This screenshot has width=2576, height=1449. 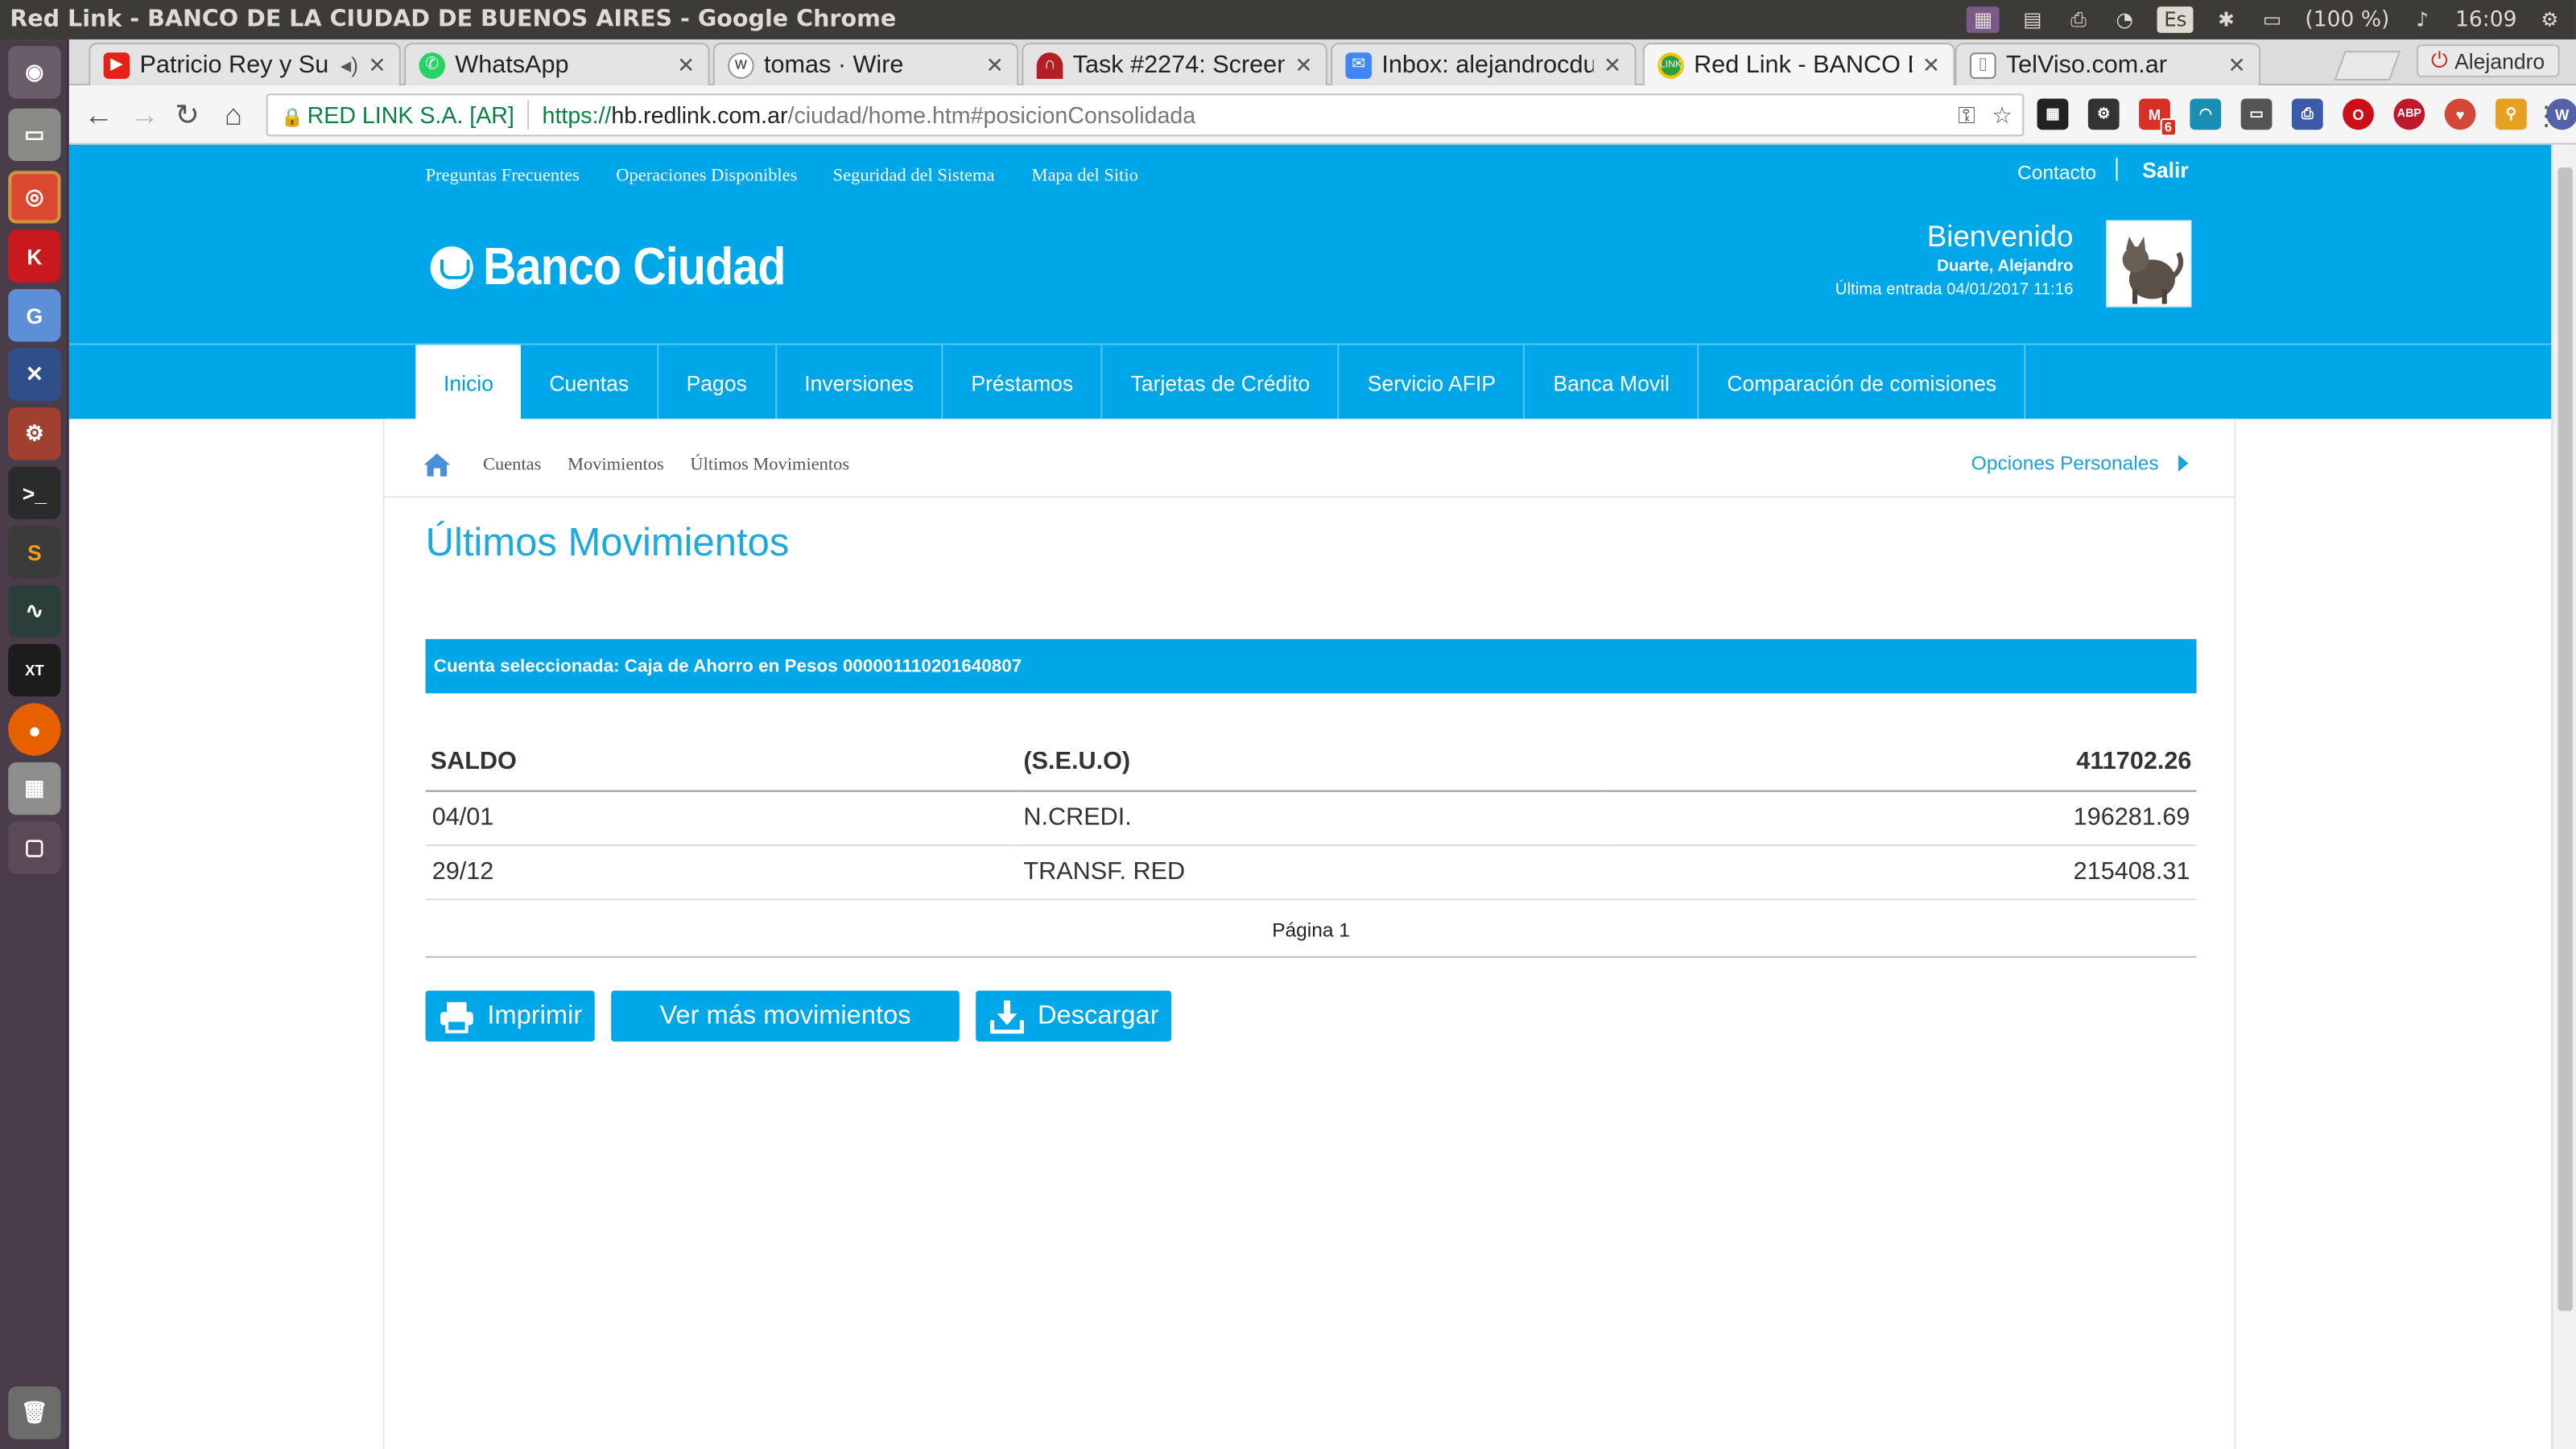 I want to click on chrome-menu-icon: ⋮, so click(x=2546, y=116).